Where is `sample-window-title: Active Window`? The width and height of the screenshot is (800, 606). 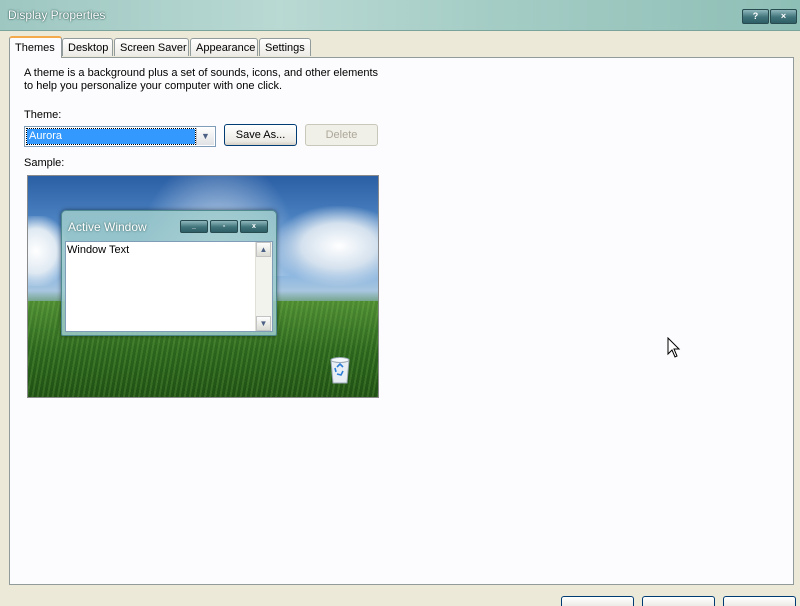 sample-window-title: Active Window is located at coordinates (107, 227).